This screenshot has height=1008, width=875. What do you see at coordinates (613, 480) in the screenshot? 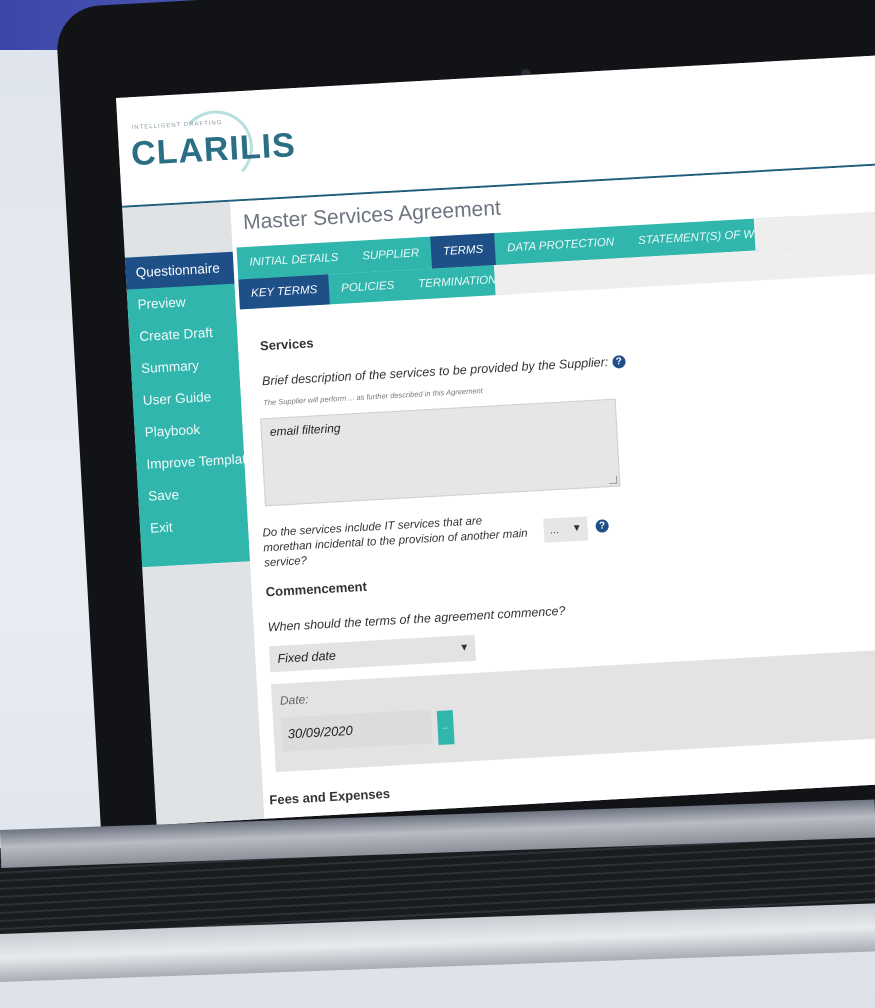
I see `resize-handle-icon` at bounding box center [613, 480].